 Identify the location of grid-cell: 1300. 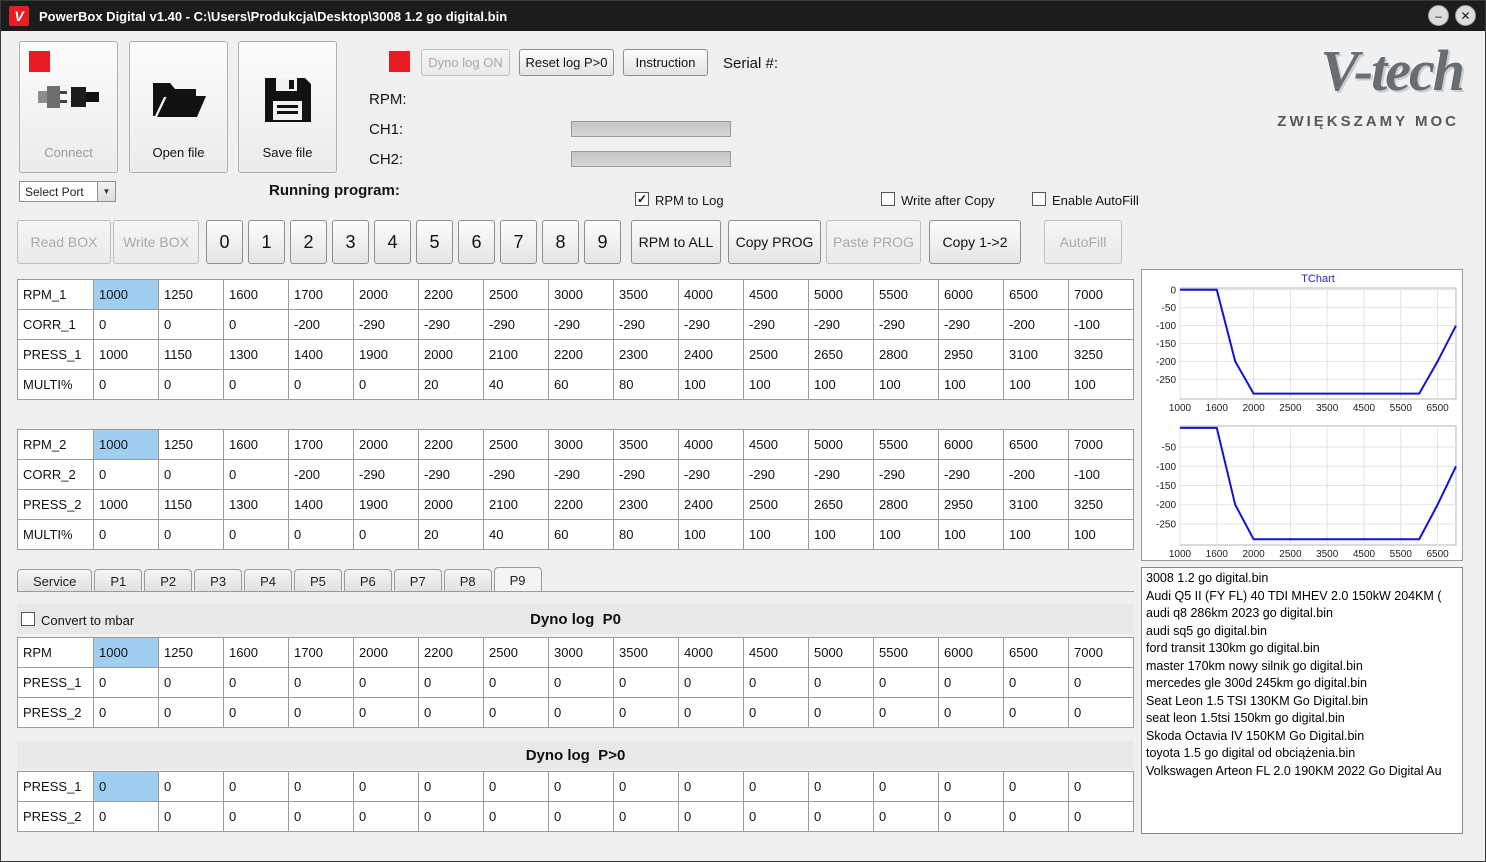
(256, 354).